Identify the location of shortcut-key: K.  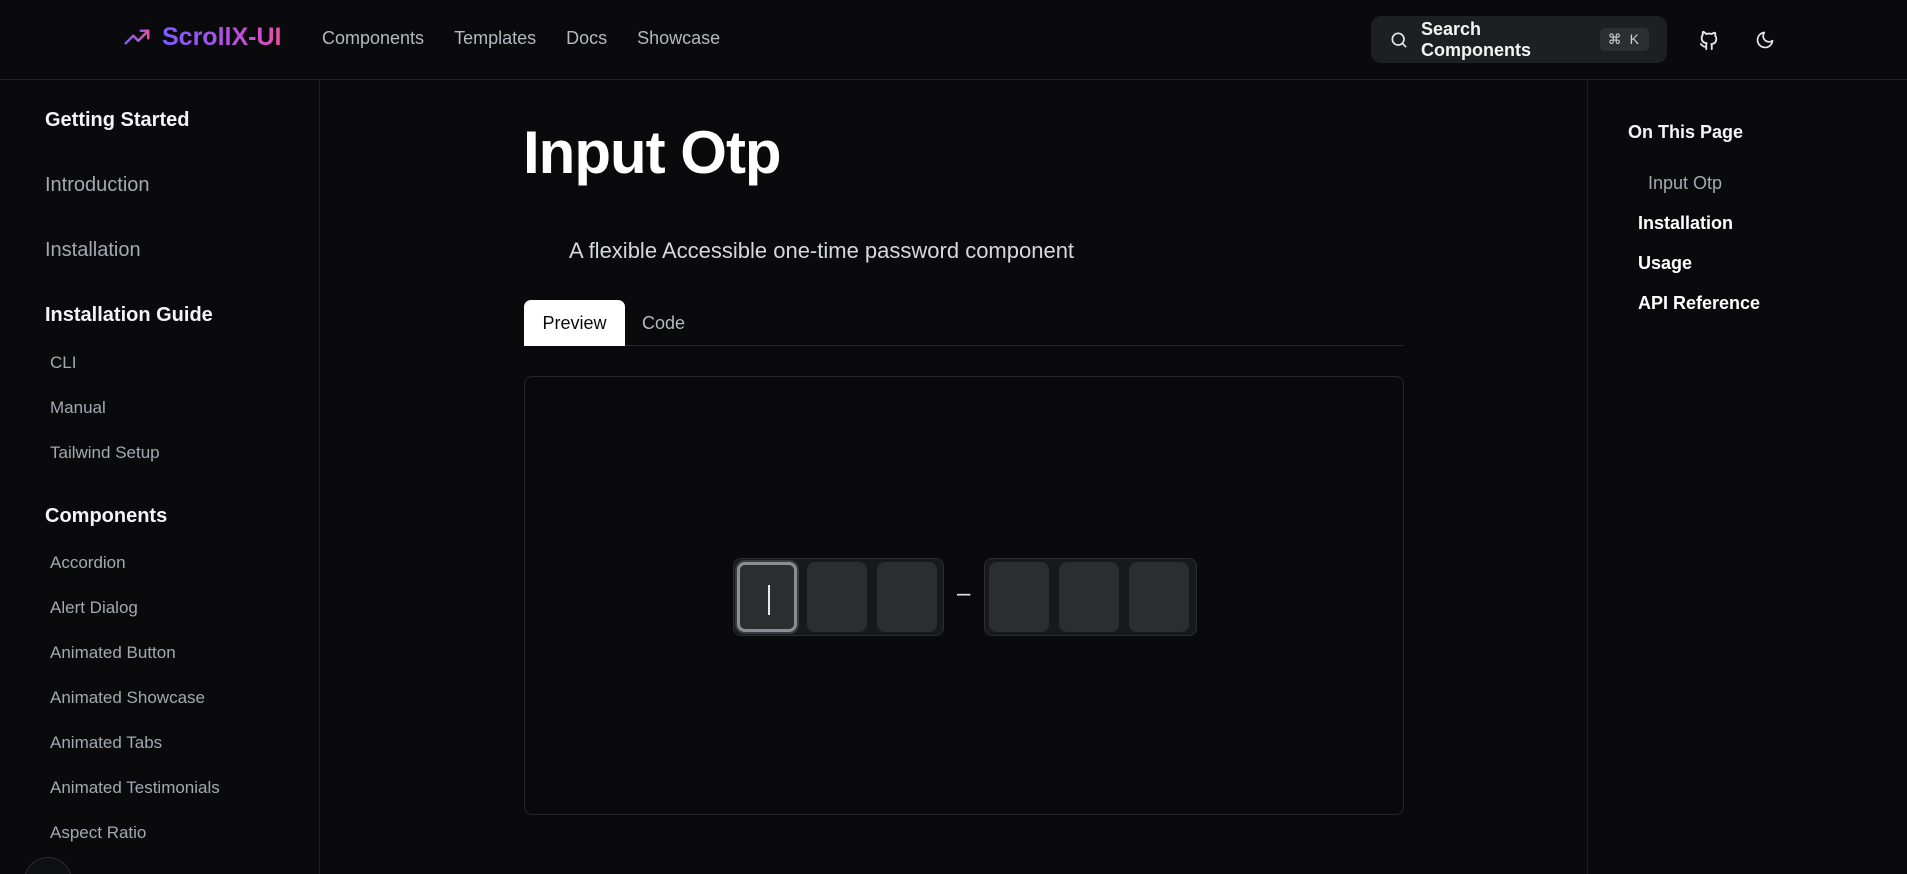
(1635, 39).